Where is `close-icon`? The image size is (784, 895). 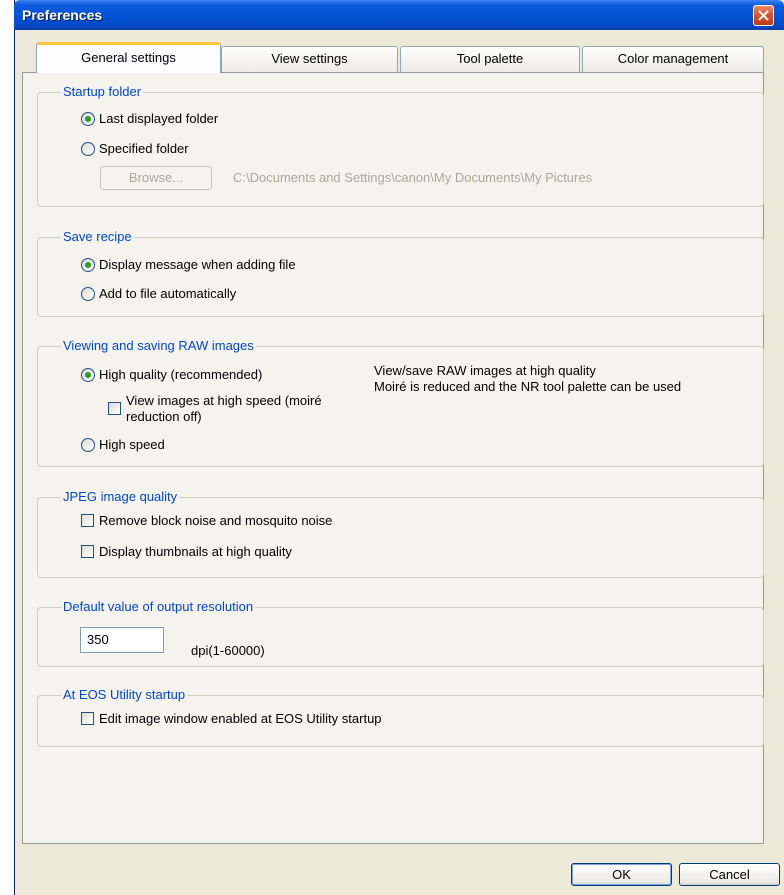
close-icon is located at coordinates (763, 15).